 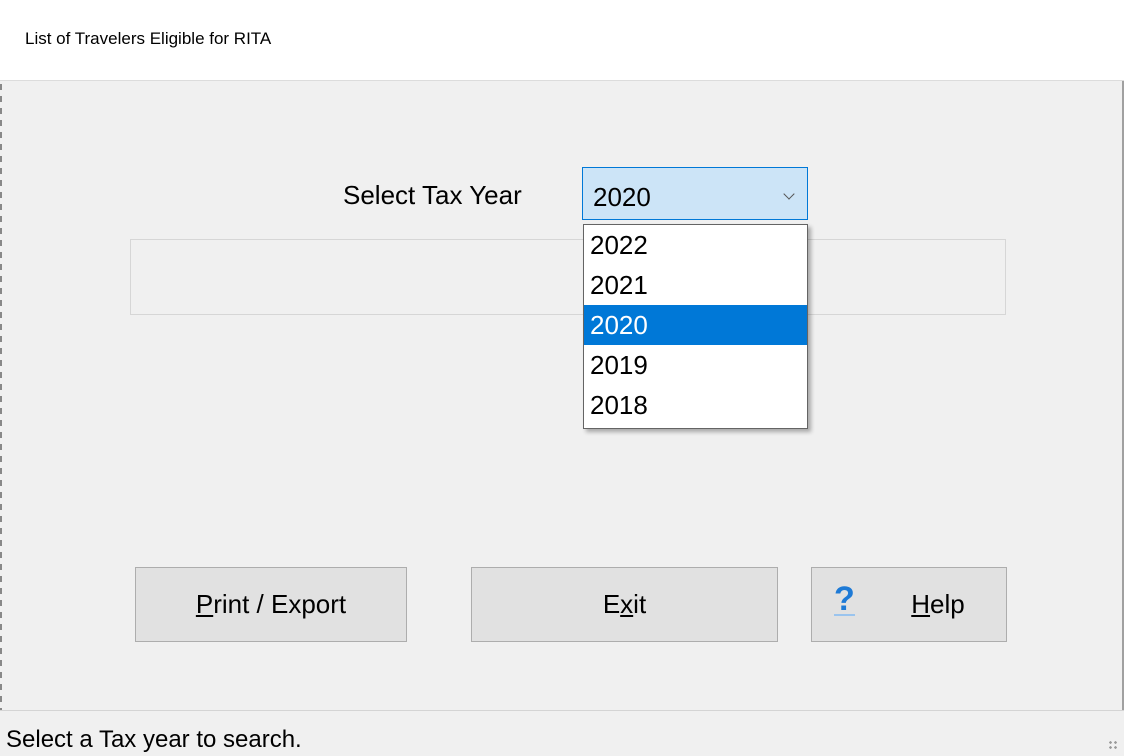 I want to click on results-area, so click(x=568, y=277).